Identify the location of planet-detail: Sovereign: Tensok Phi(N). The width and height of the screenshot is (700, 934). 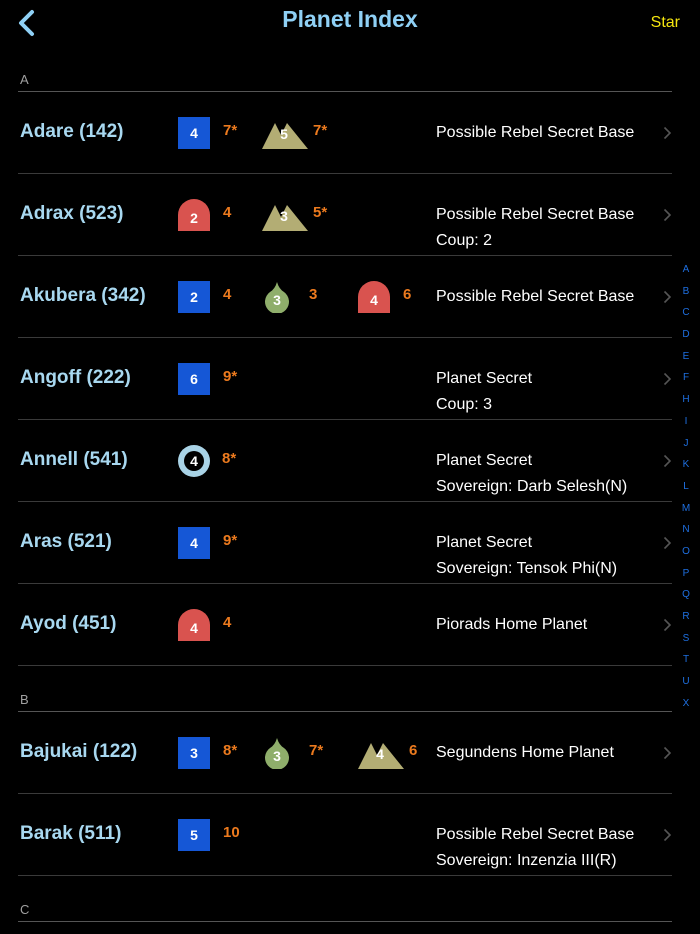
(527, 568).